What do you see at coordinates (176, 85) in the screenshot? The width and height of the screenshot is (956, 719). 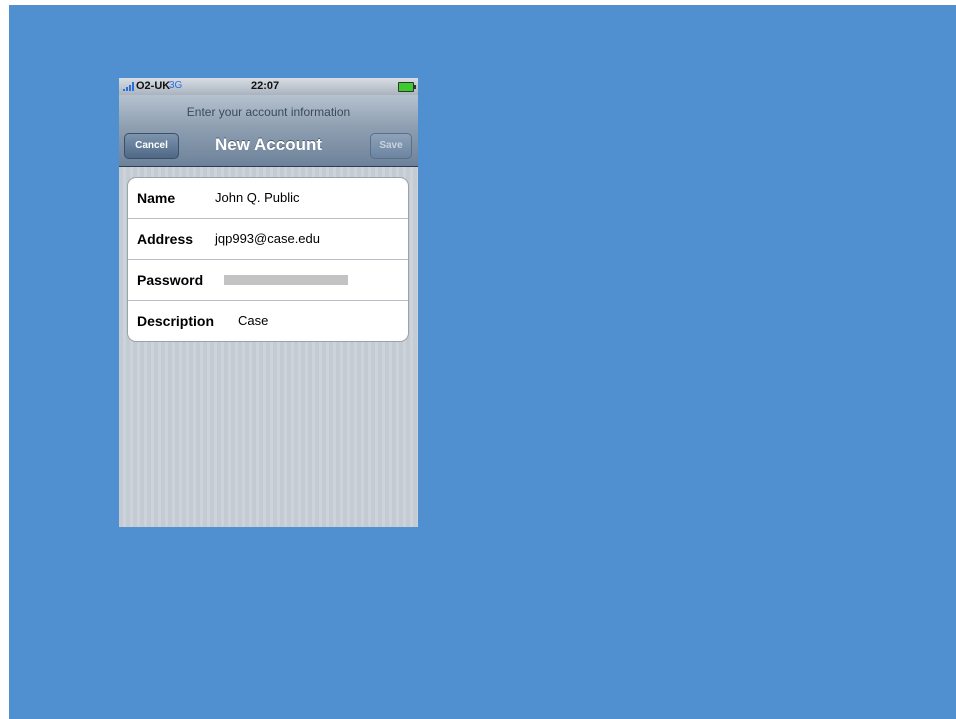 I see `network-type: 3G` at bounding box center [176, 85].